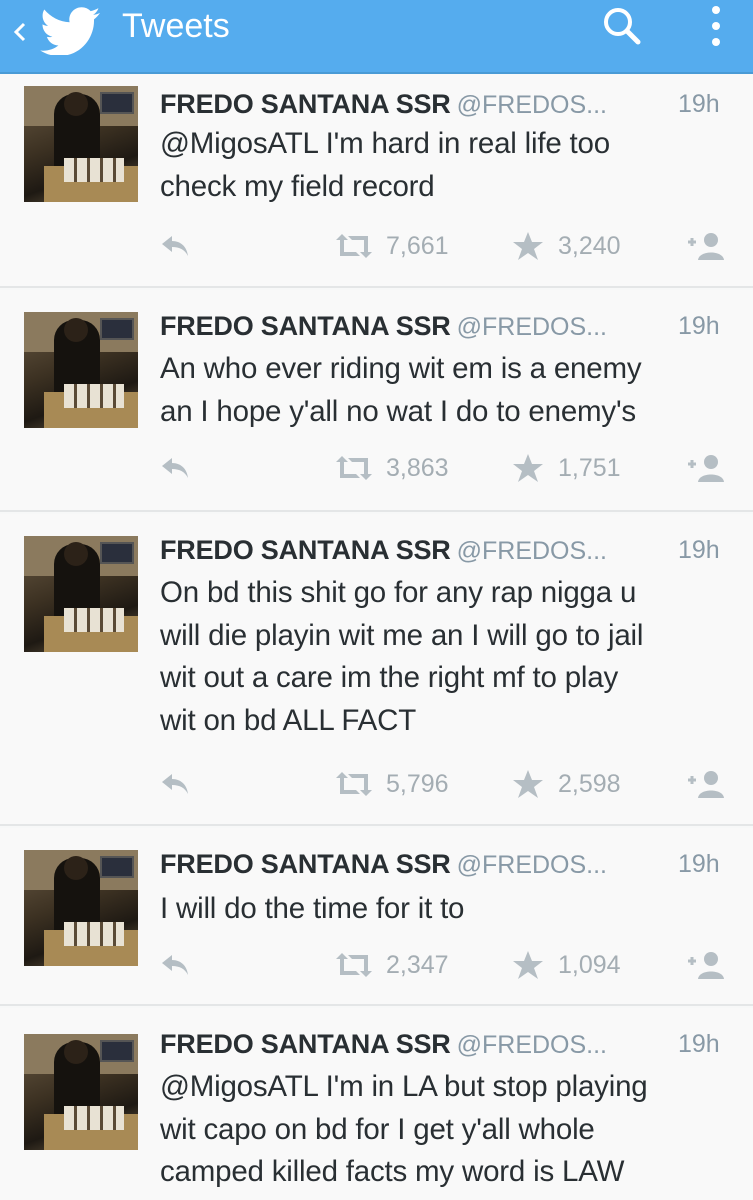 The image size is (753, 1200). I want to click on retweet-count: 7,661, so click(417, 246).